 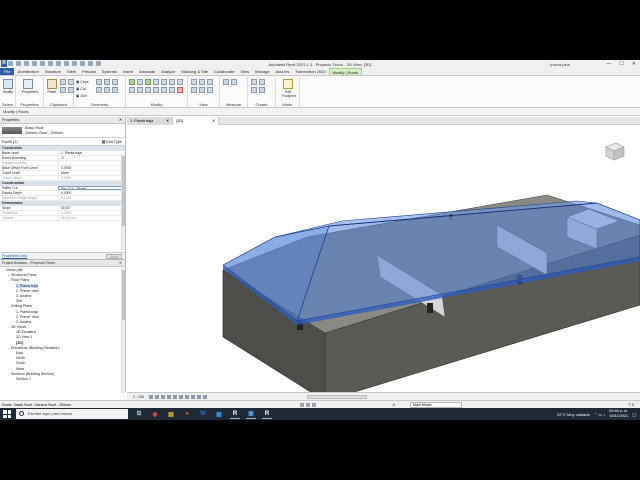 What do you see at coordinates (91, 168) in the screenshot?
I see `property-value: 3,0000` at bounding box center [91, 168].